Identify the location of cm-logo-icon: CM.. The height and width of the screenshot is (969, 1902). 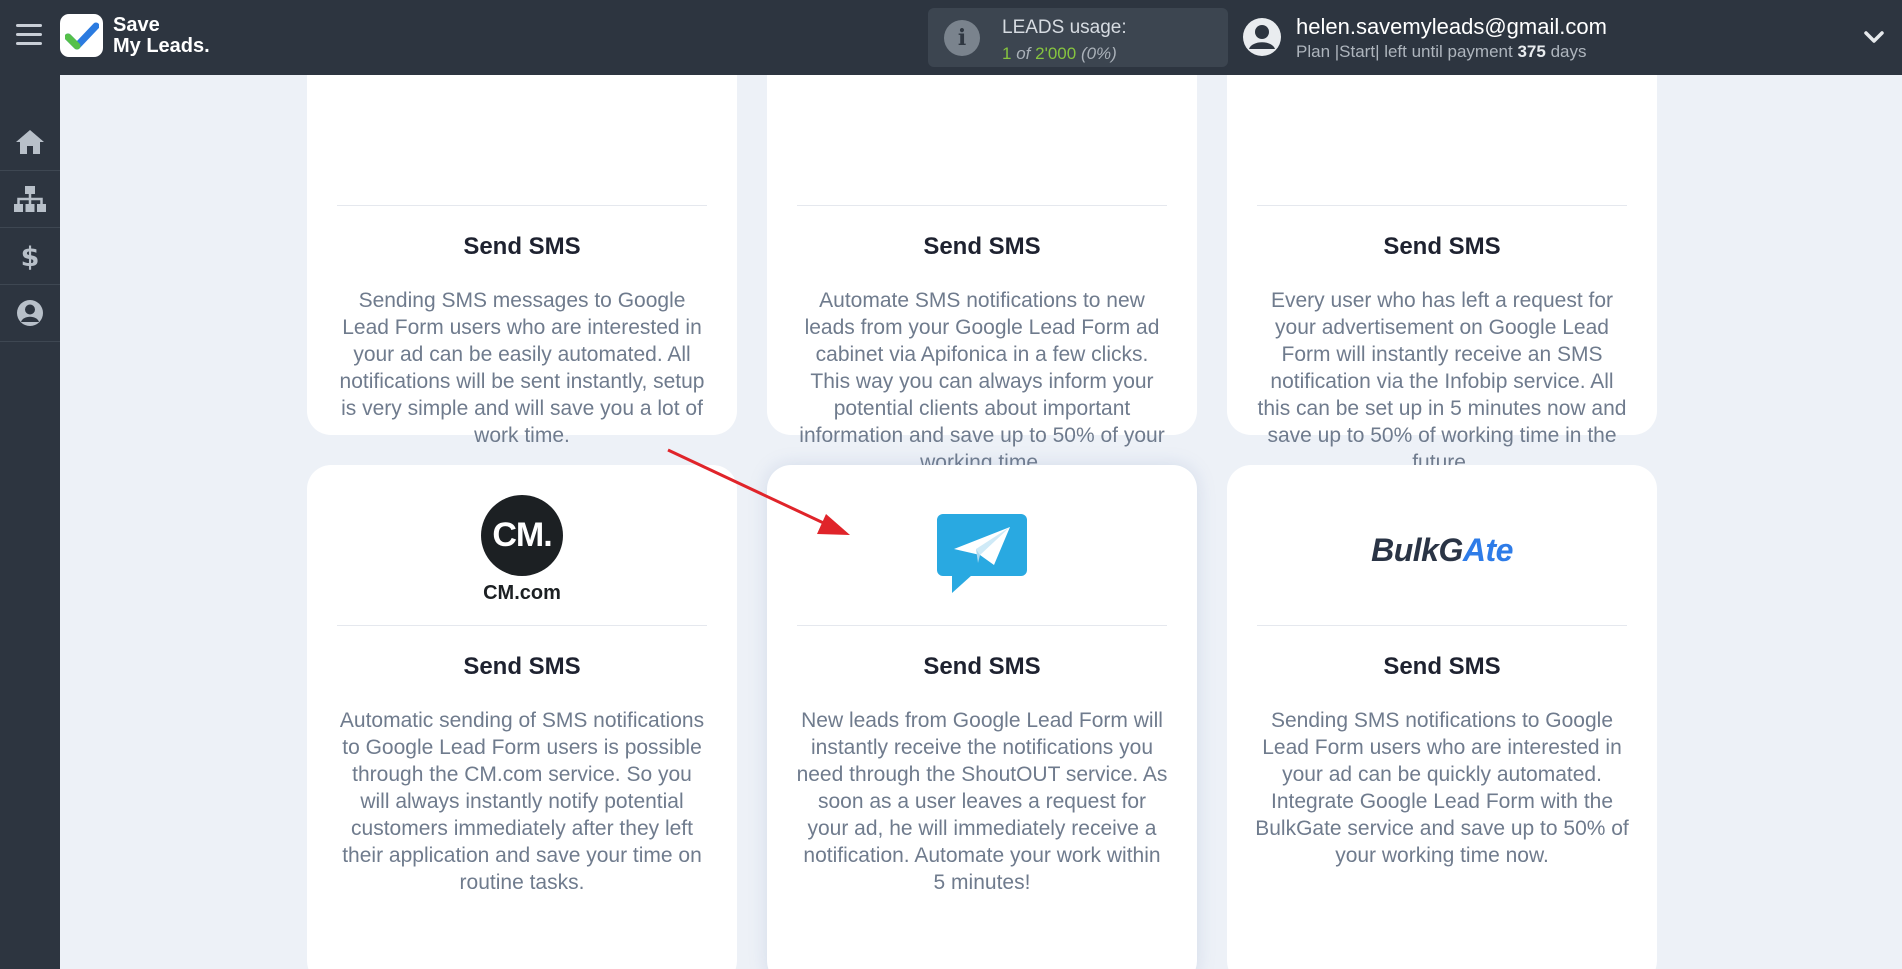
(522, 535).